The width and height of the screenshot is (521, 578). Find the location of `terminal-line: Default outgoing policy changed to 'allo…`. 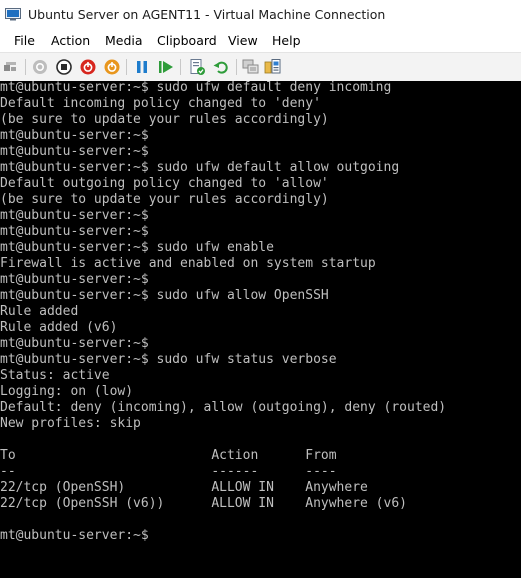

terminal-line: Default outgoing policy changed to 'allo… is located at coordinates (164, 183).